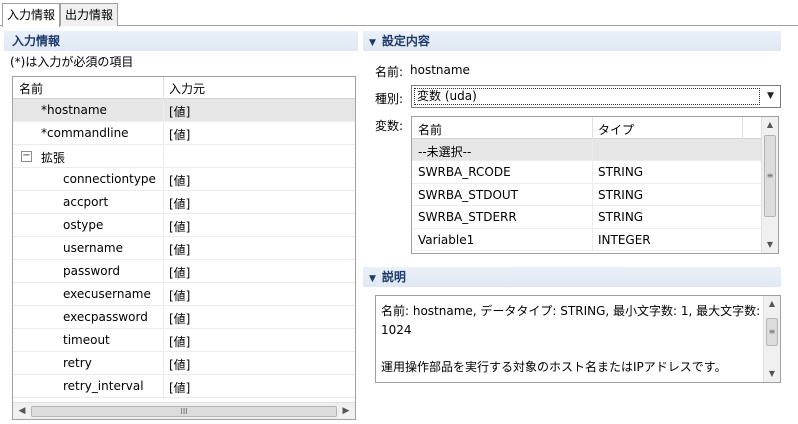 Image resolution: width=798 pixels, height=424 pixels. Describe the element at coordinates (89, 14) in the screenshot. I see `tab-output-info: 出力情報` at that location.